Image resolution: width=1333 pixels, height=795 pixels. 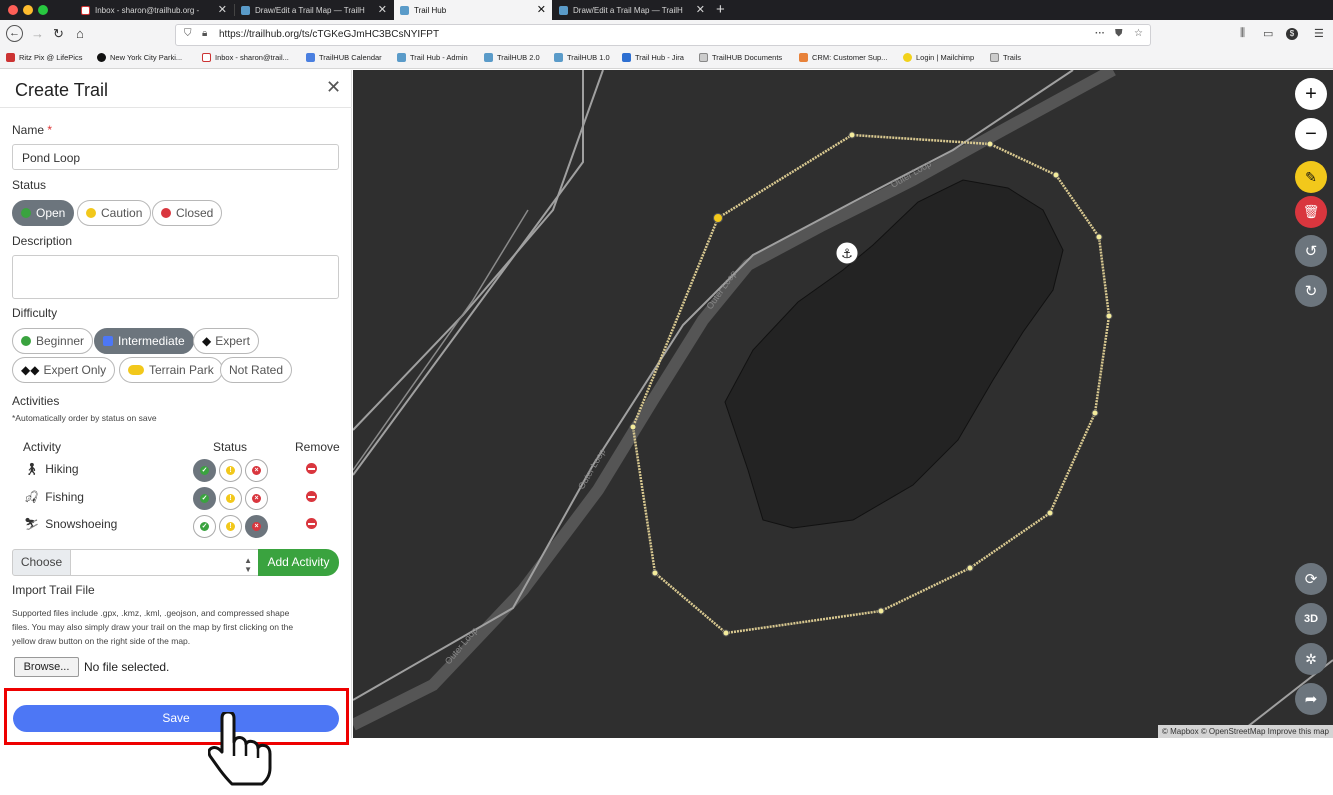 I want to click on close-window-icon, so click(x=13, y=10).